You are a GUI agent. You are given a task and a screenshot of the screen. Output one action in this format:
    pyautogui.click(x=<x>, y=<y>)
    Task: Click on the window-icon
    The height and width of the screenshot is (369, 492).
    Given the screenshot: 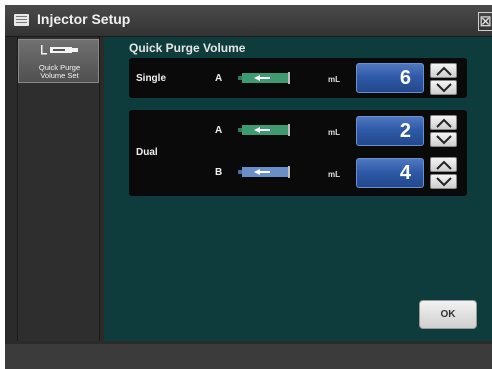 What is the action you would take?
    pyautogui.click(x=21, y=20)
    